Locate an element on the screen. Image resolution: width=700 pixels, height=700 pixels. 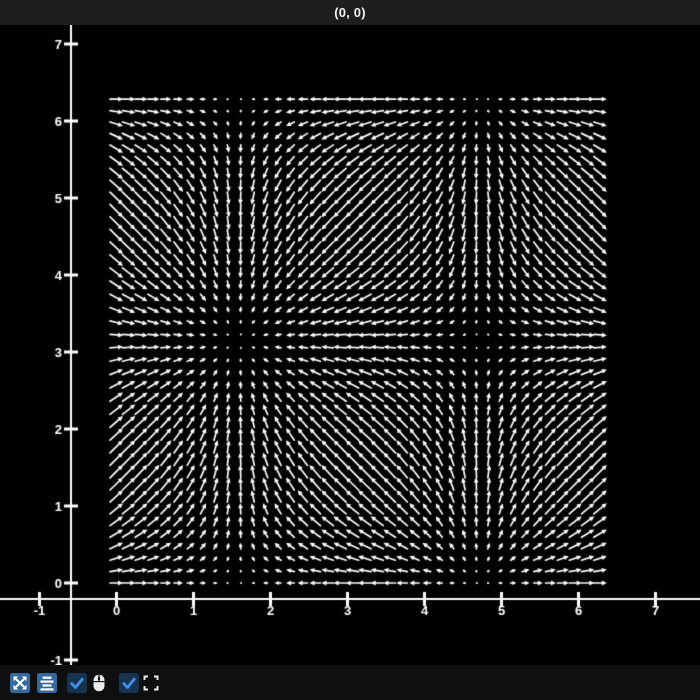
bottom-toolbar is located at coordinates (350, 682).